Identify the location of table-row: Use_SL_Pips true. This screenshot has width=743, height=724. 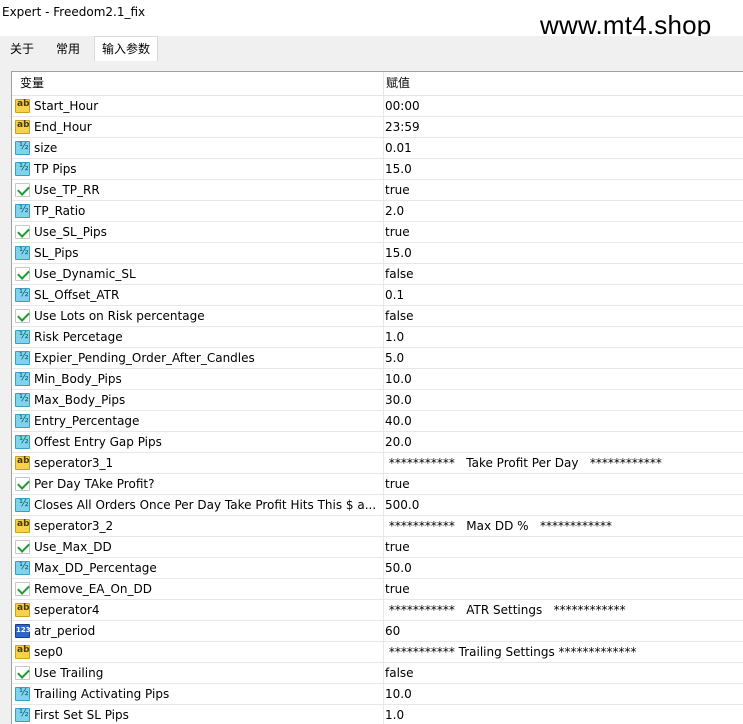
(377, 232).